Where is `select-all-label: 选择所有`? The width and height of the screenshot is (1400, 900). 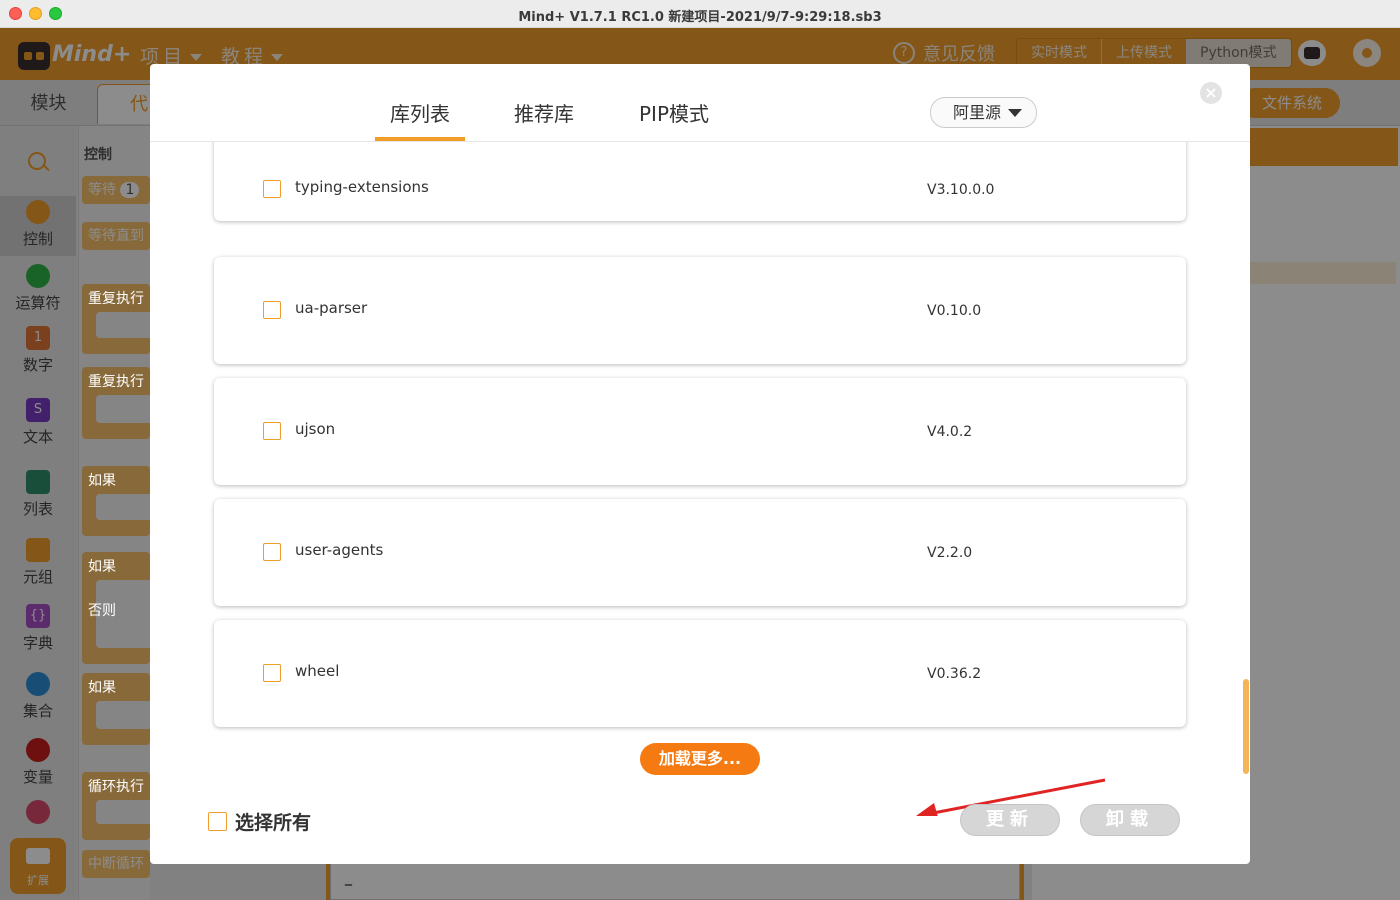 select-all-label: 选择所有 is located at coordinates (273, 823).